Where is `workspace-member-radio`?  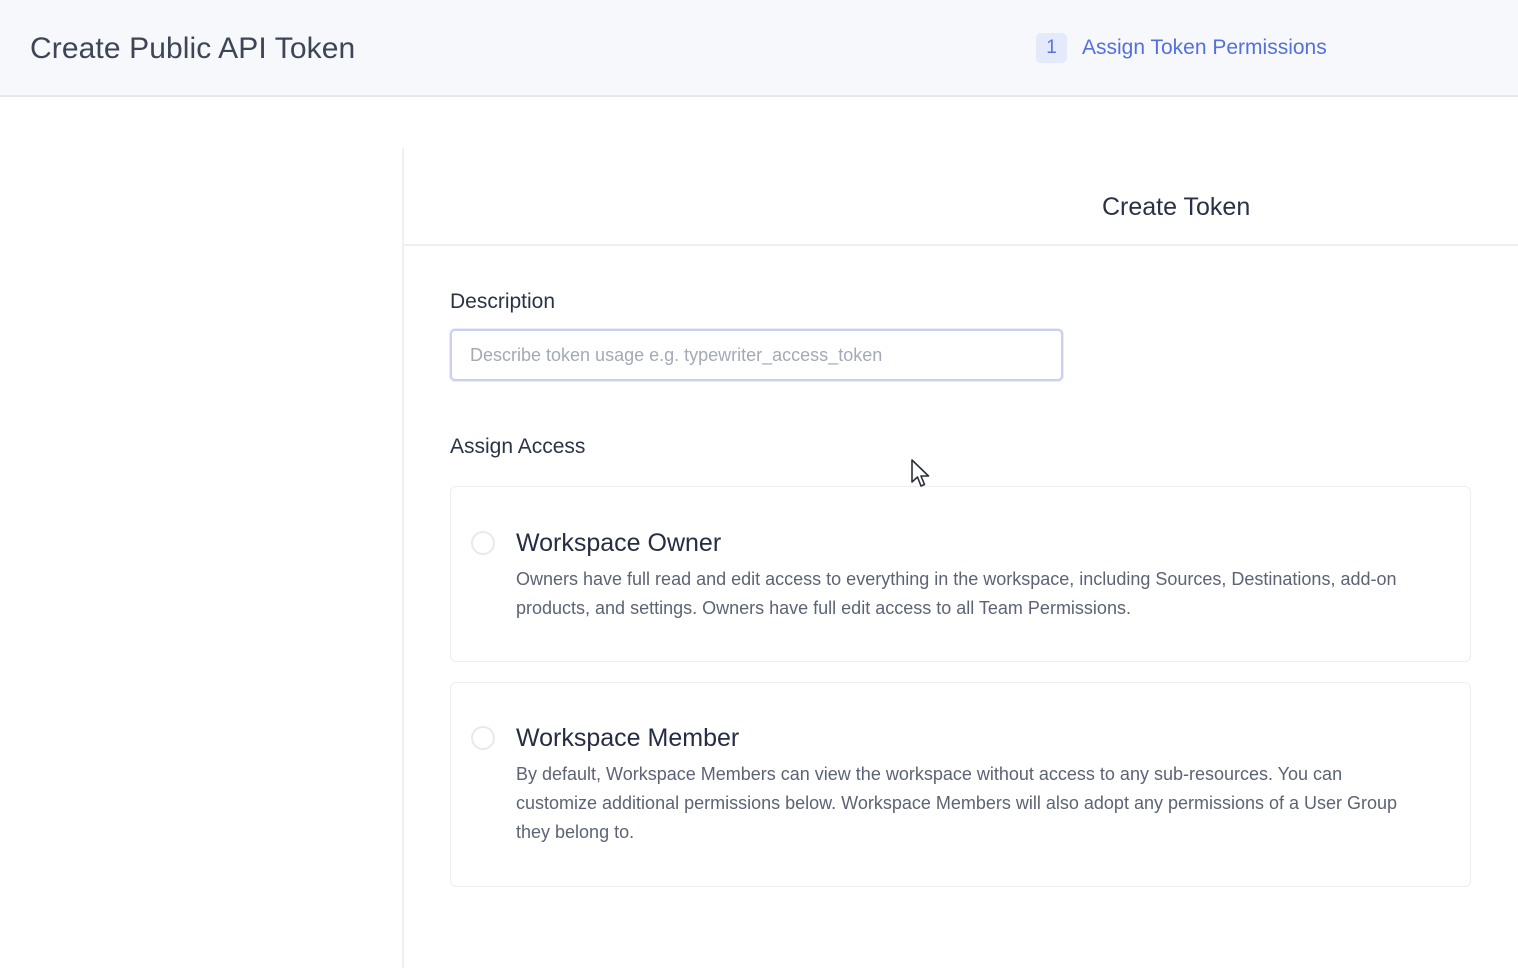 workspace-member-radio is located at coordinates (483, 738).